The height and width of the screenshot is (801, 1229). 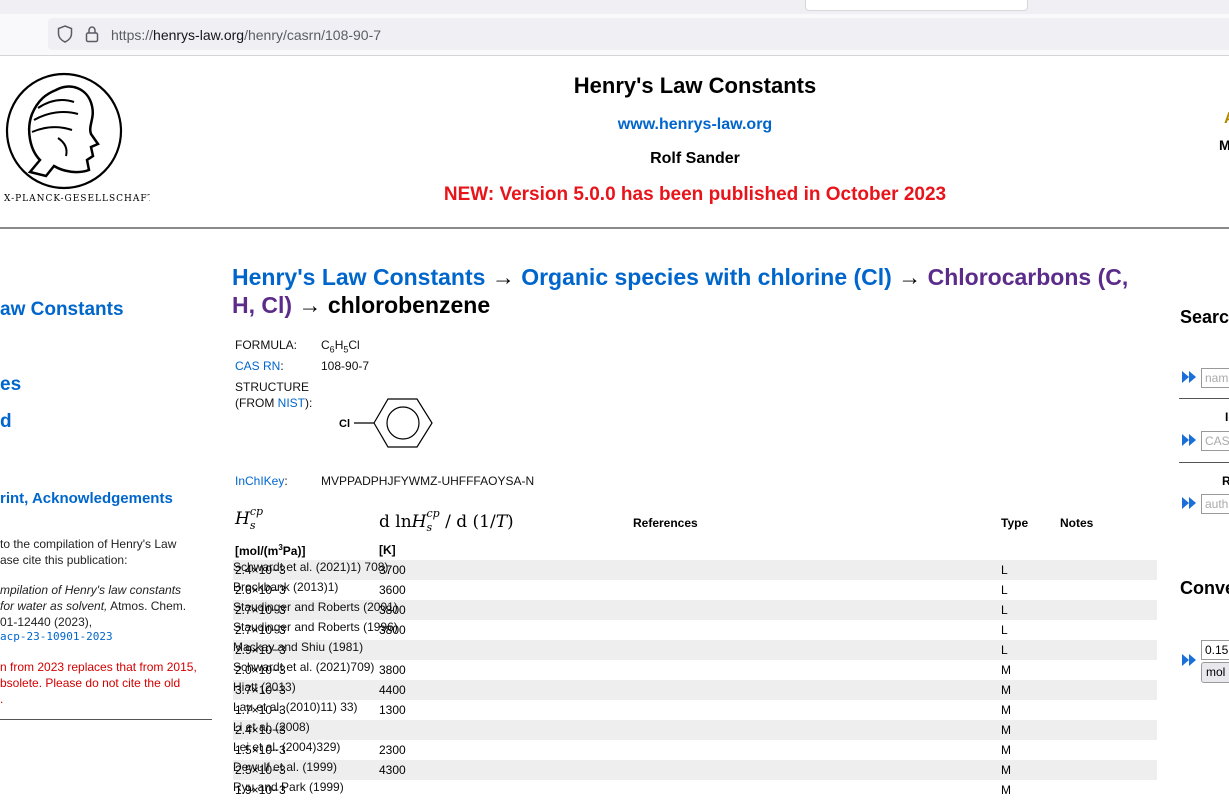 What do you see at coordinates (328, 747) in the screenshot?
I see `cell-notes: 329)` at bounding box center [328, 747].